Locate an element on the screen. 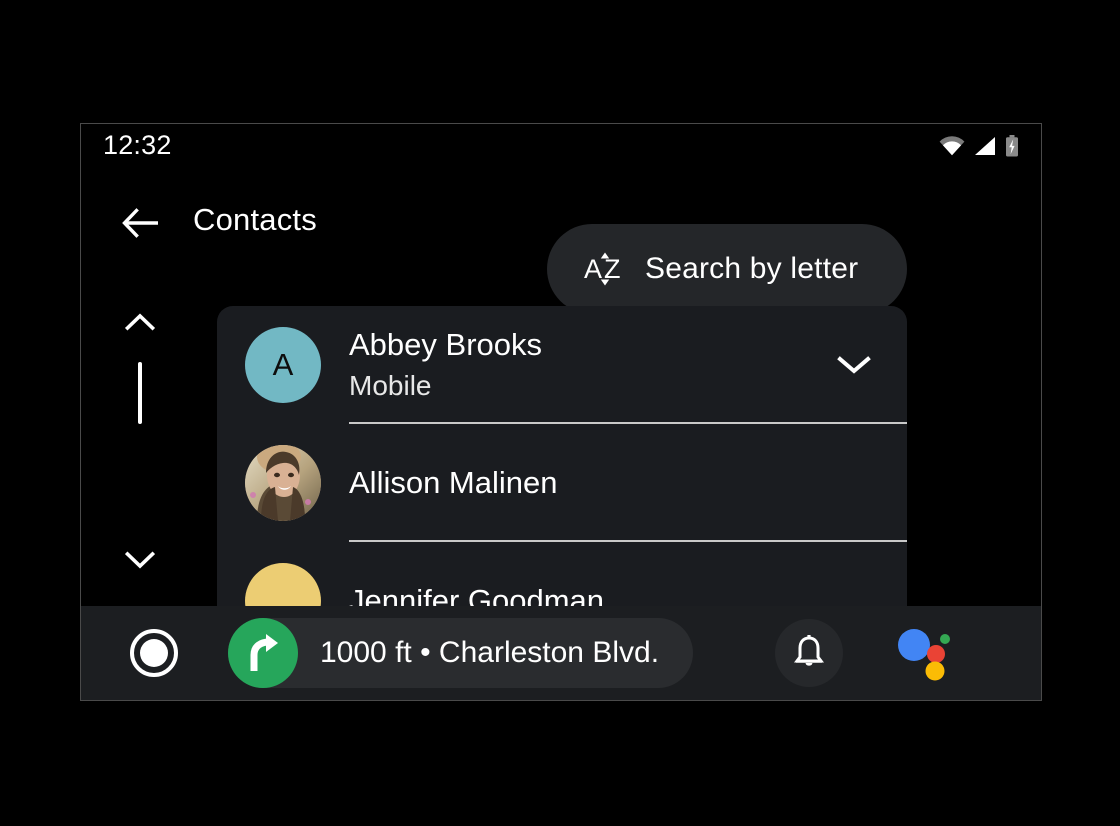  scroll-down-button is located at coordinates (140, 560).